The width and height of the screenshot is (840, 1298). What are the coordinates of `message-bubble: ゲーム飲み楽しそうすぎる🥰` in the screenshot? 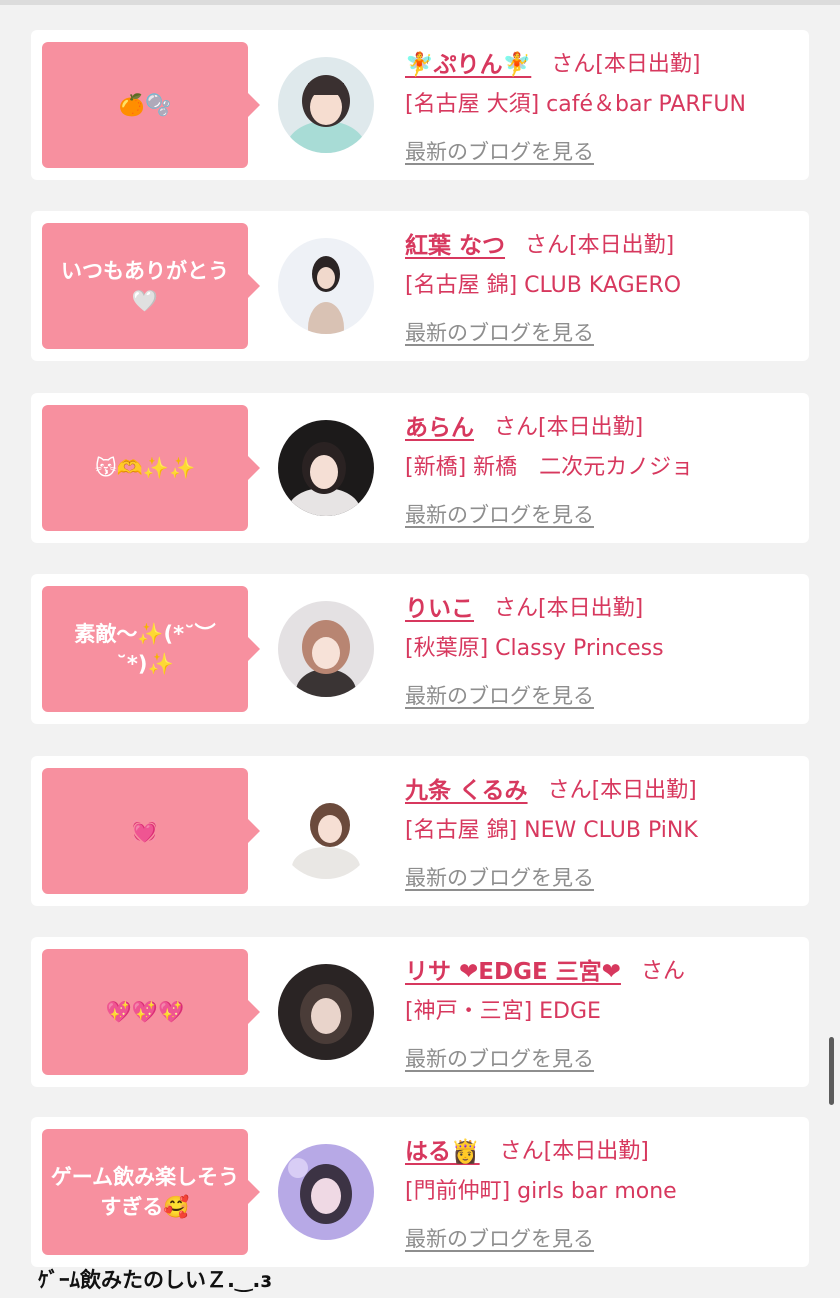 It's located at (151, 1192).